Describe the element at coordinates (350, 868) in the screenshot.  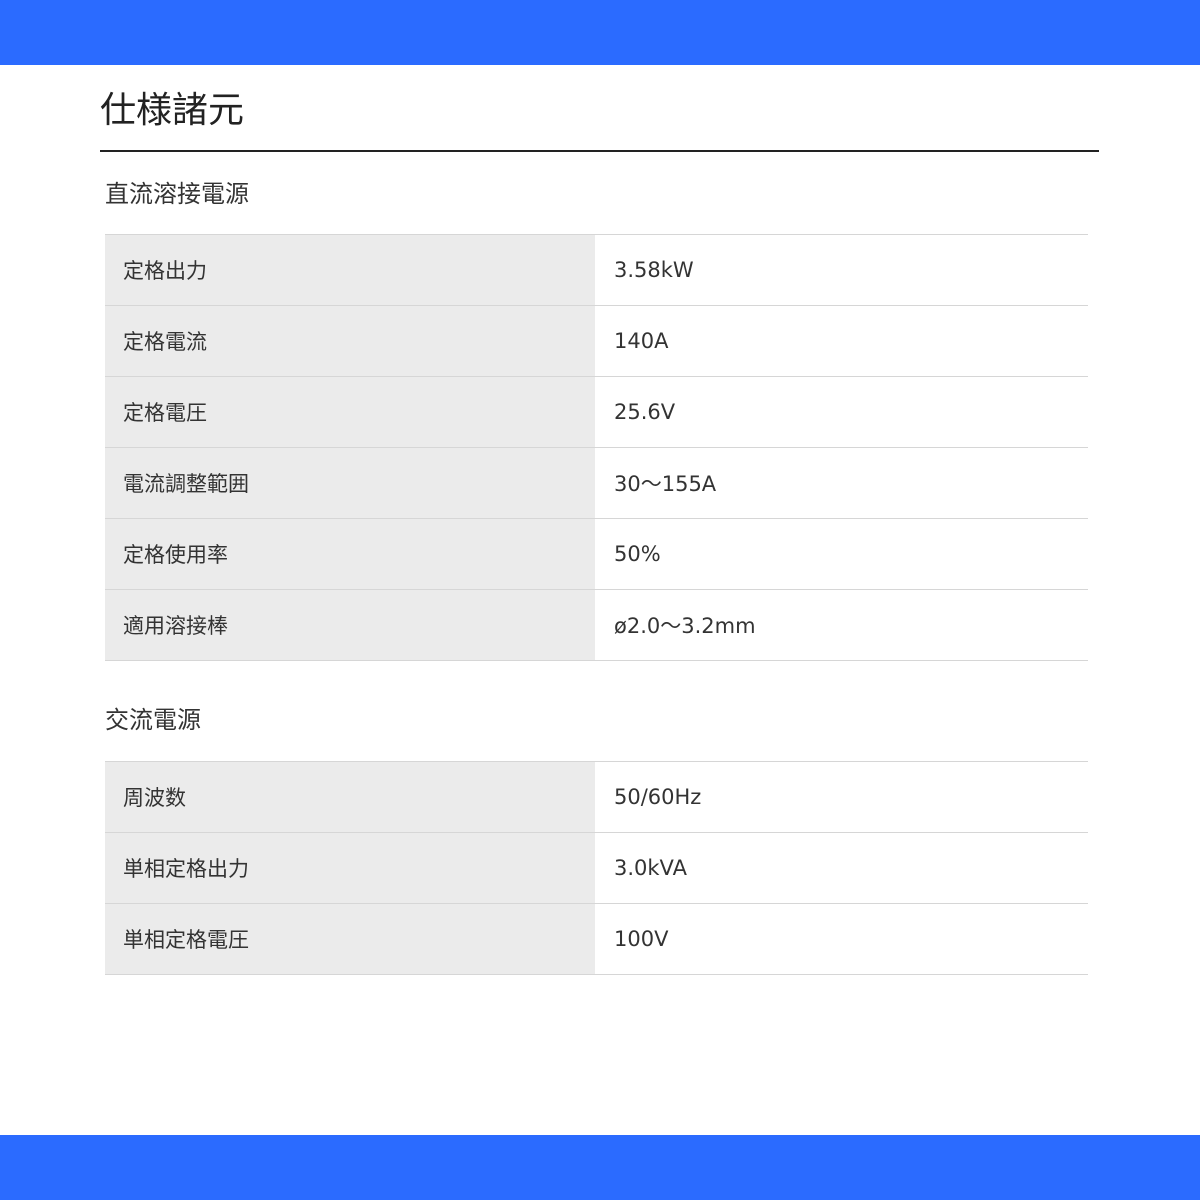
I see `spec-label: 単相定格出力` at that location.